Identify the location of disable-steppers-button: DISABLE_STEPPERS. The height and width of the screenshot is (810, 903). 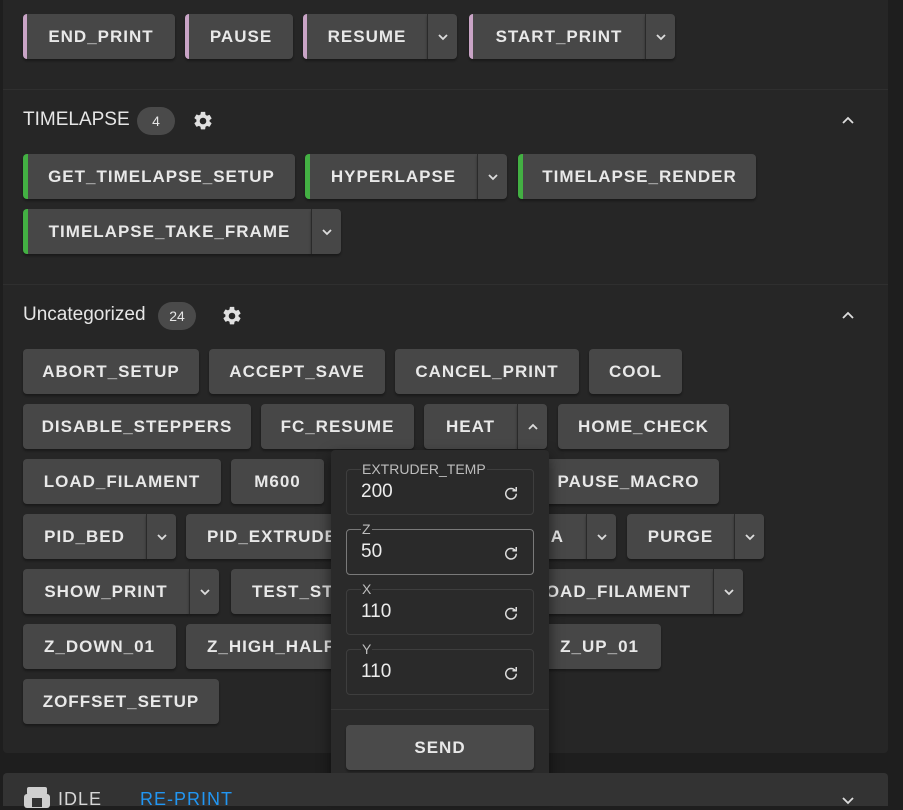
(137, 426).